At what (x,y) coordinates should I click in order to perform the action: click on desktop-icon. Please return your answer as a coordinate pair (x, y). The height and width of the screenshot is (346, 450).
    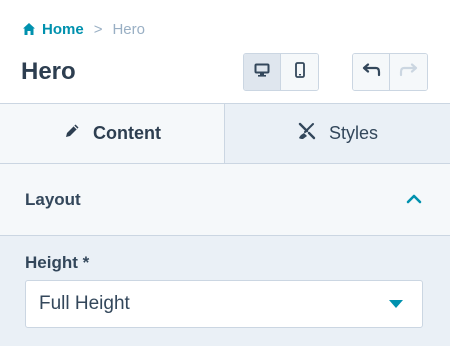
    Looking at the image, I should click on (262, 72).